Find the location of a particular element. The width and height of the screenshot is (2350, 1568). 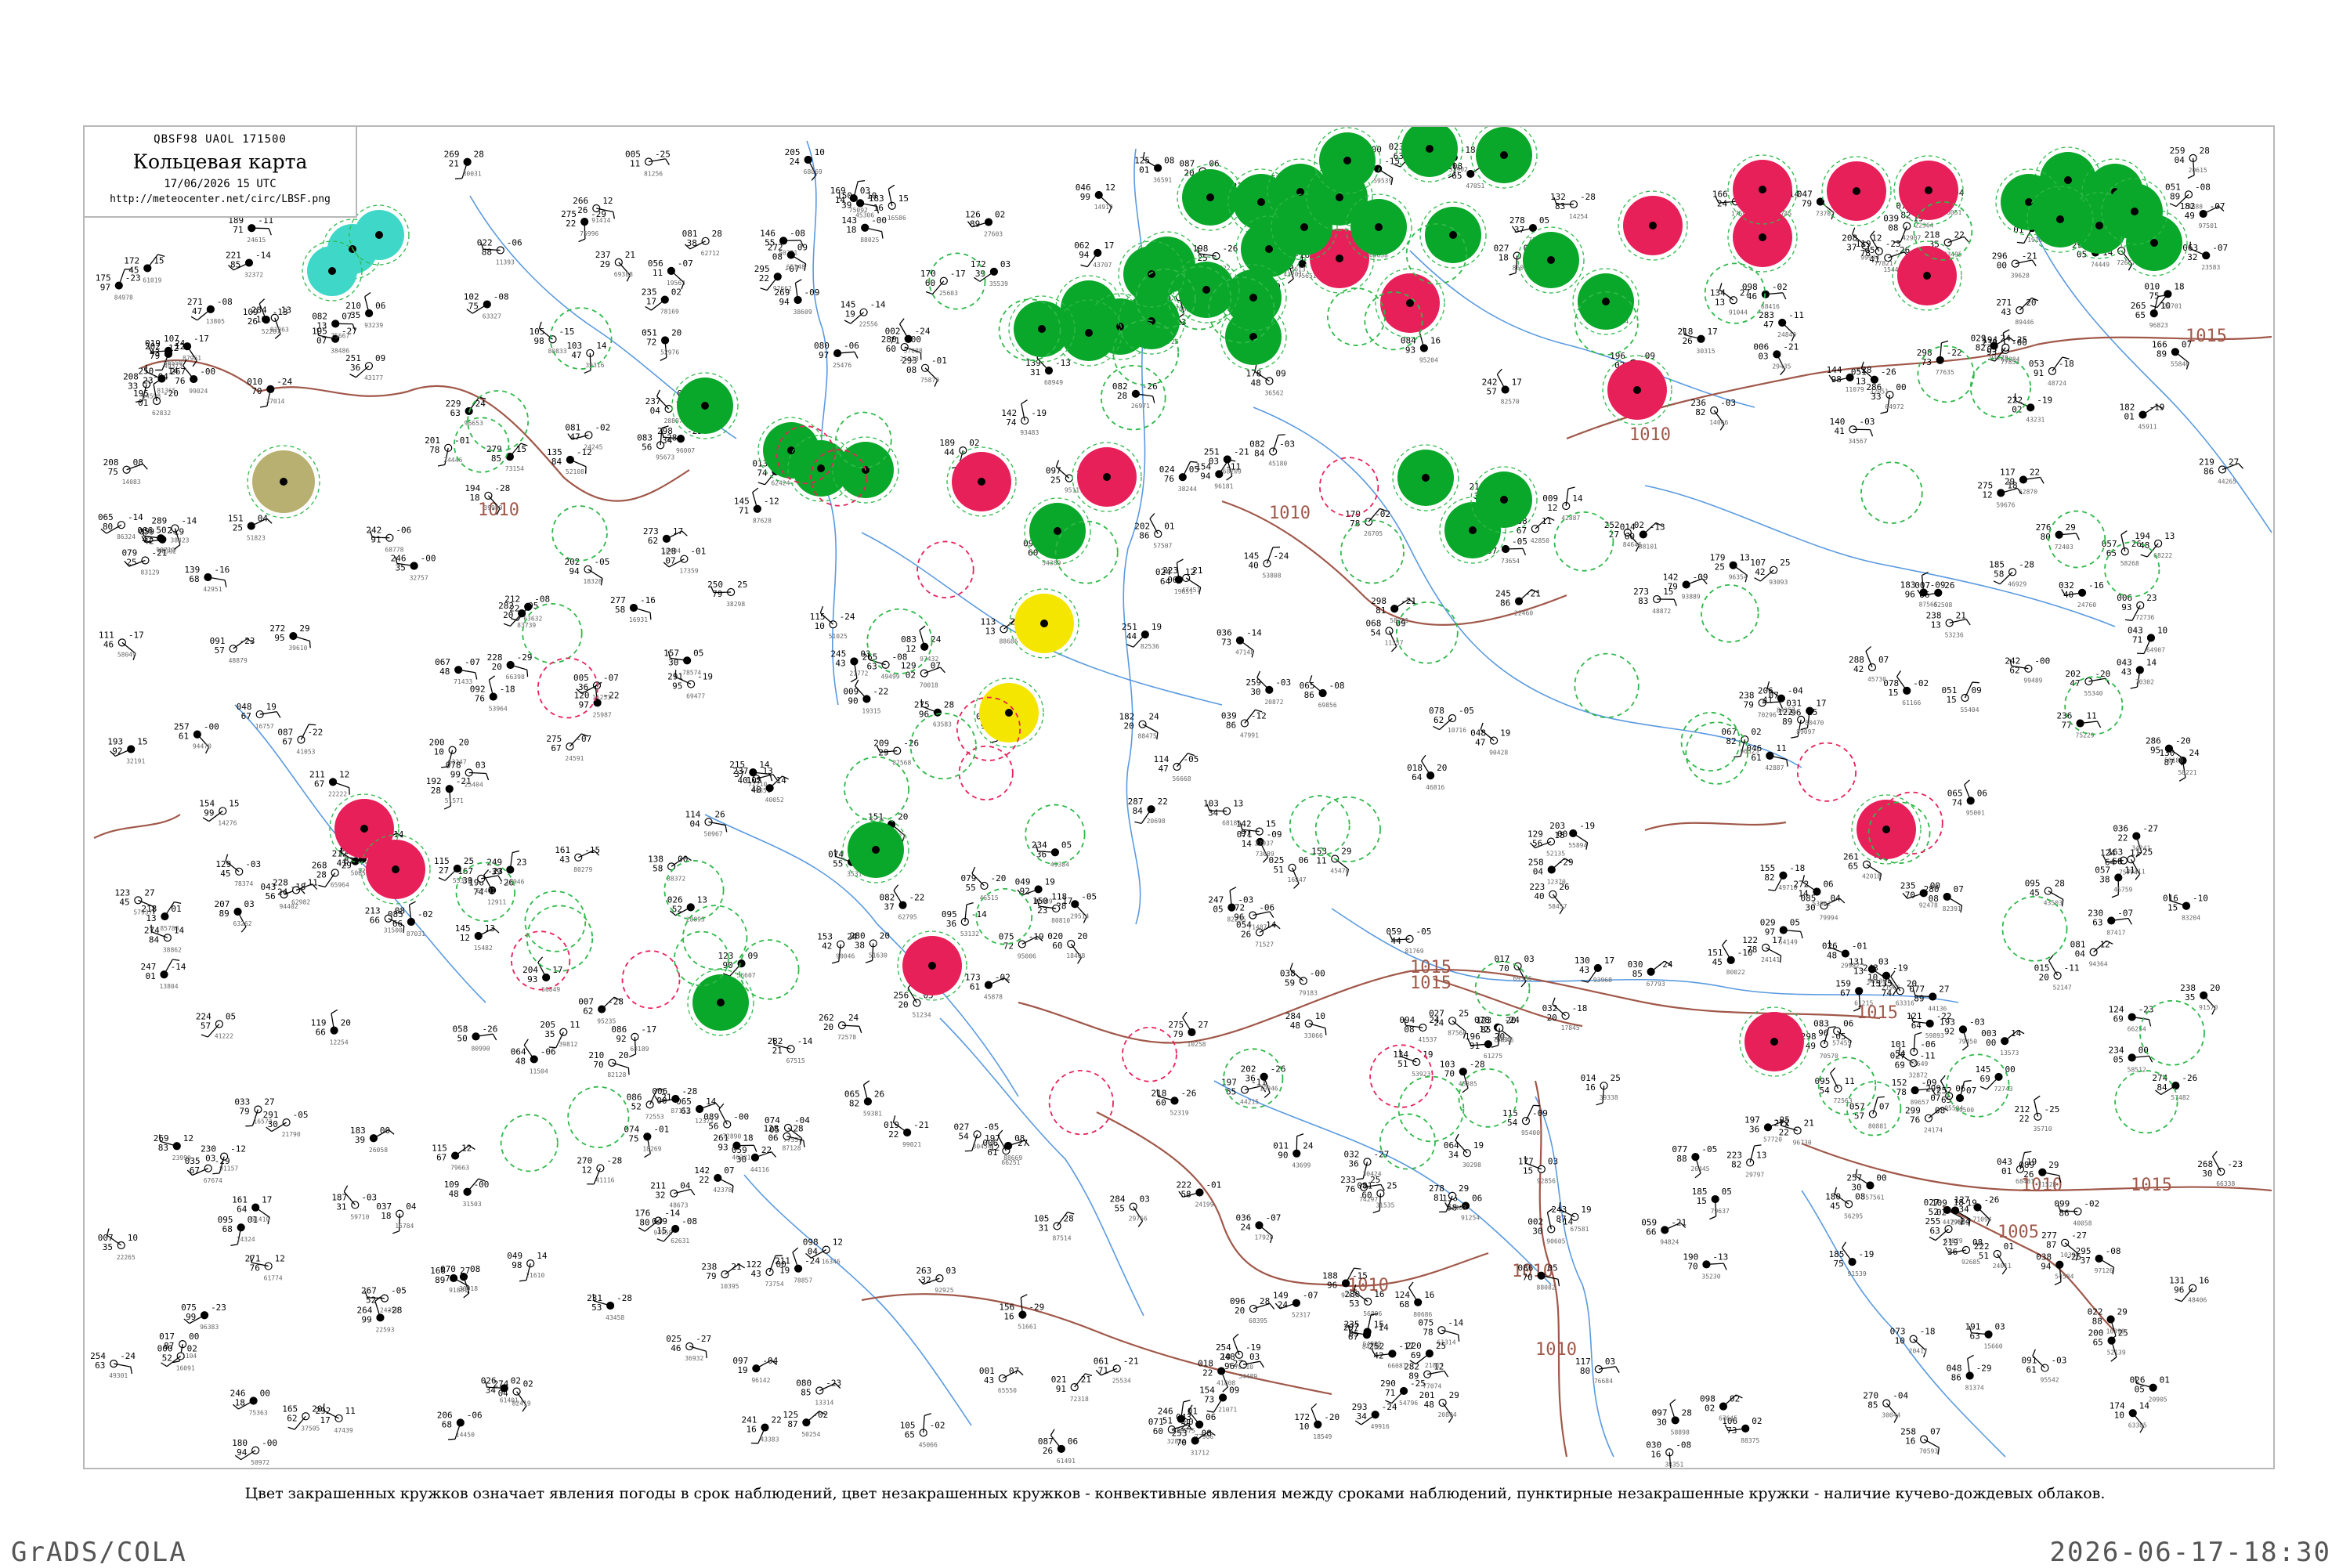

station-plot: 211671222222 is located at coordinates (329, 783).